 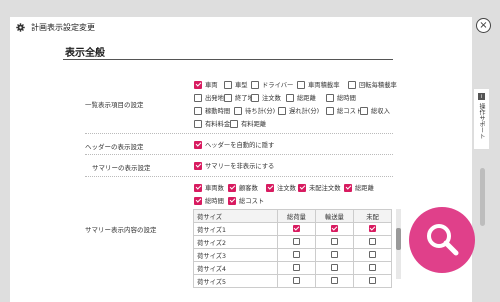 I want to click on header-autohide-checkbox: ヘッダーを自動的に隠す, so click(x=234, y=144).